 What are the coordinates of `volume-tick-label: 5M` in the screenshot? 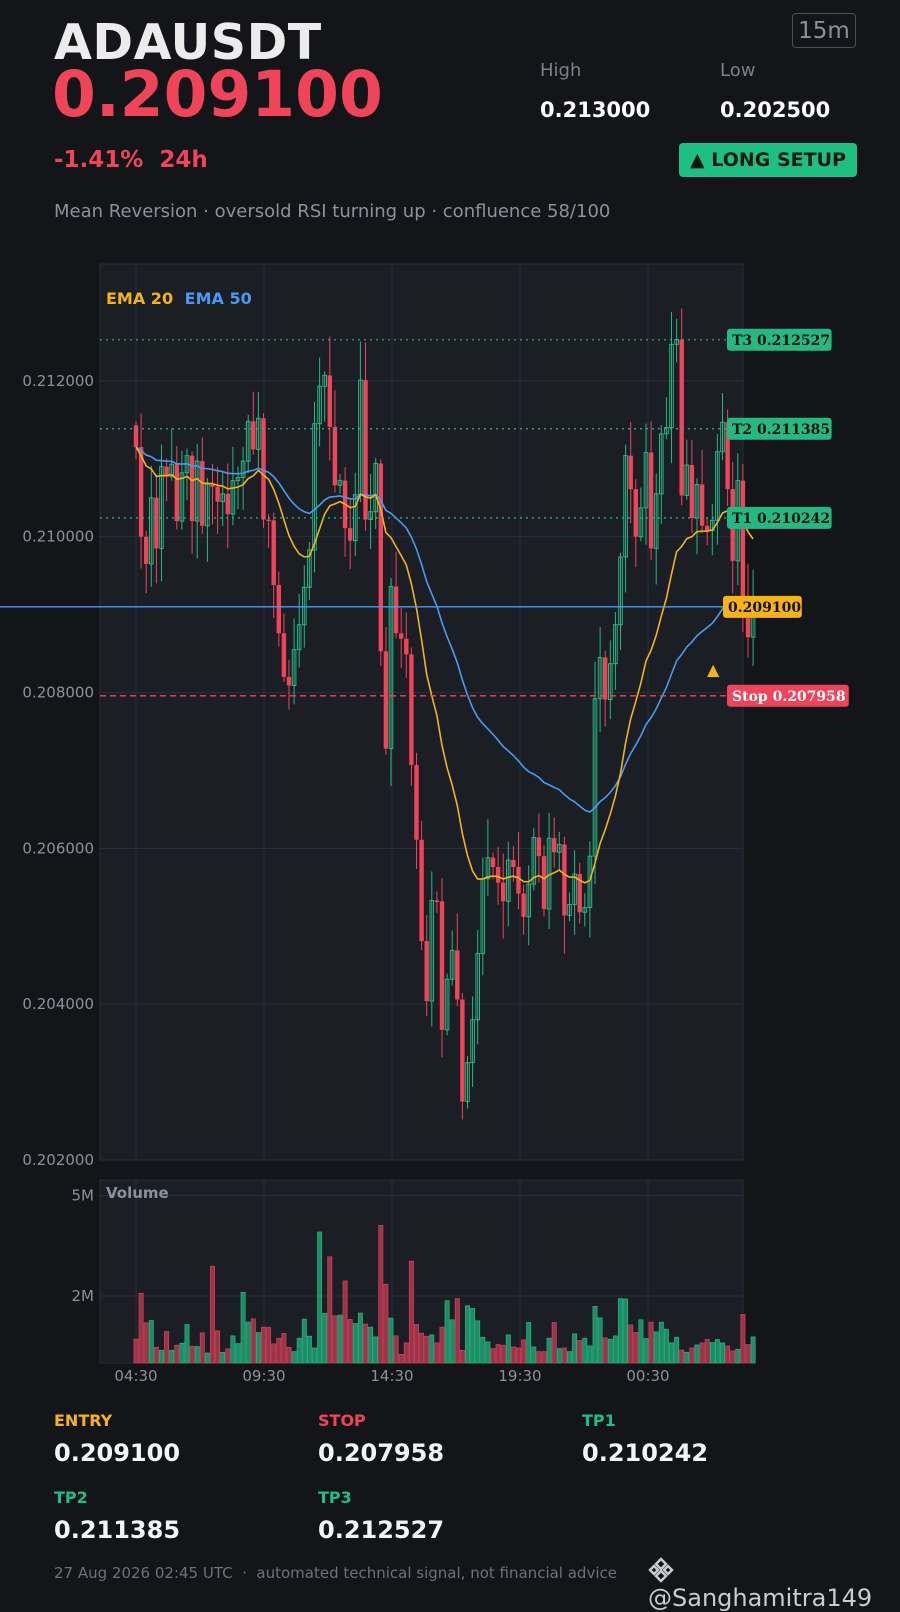 It's located at (83, 1196).